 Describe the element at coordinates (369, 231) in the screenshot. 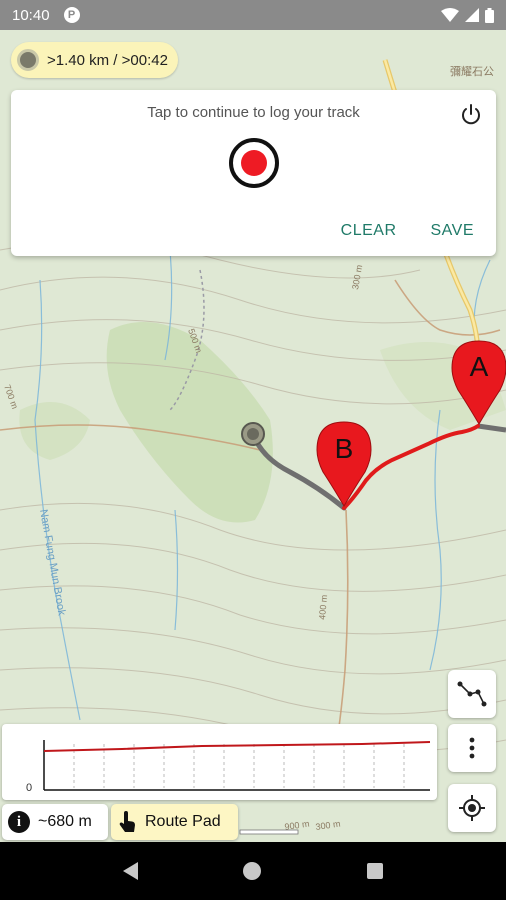

I see `clear-button: CLEAR` at that location.